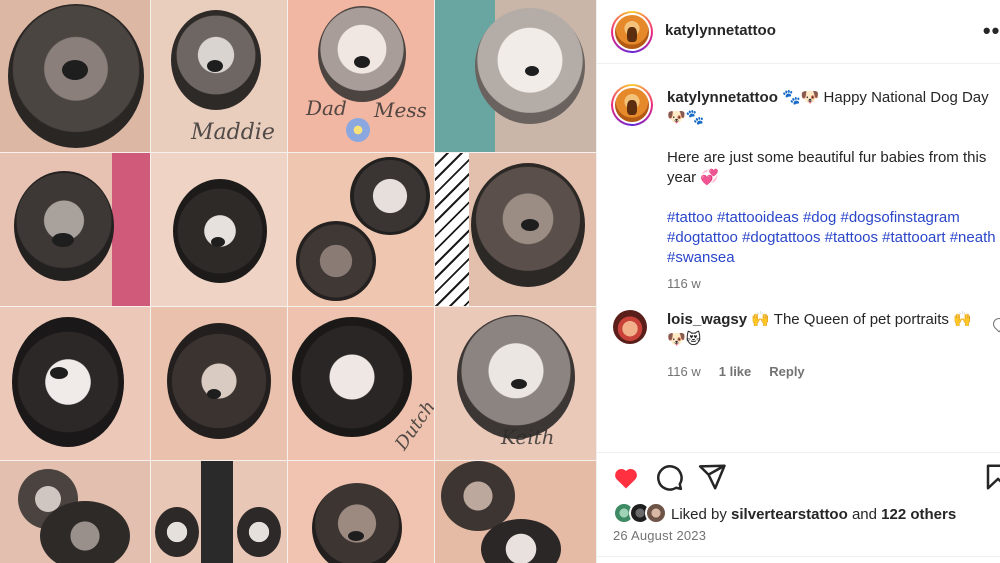 This screenshot has height=563, width=1000. What do you see at coordinates (991, 477) in the screenshot?
I see `bookmark-icon` at bounding box center [991, 477].